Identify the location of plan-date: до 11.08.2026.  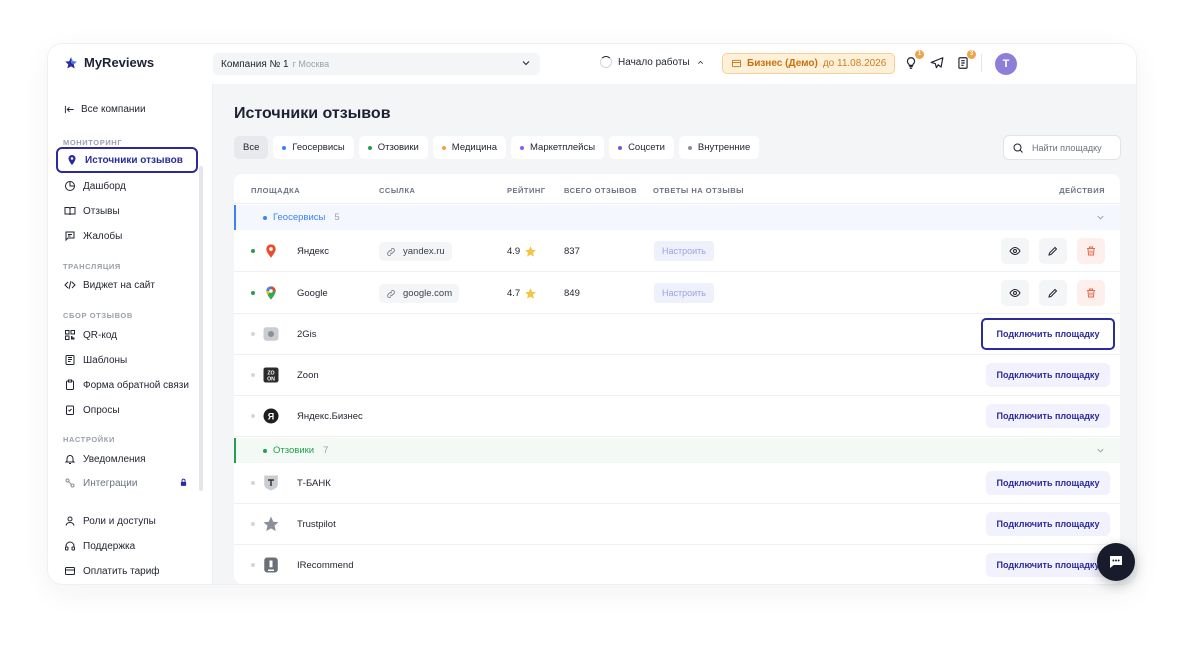
(854, 63).